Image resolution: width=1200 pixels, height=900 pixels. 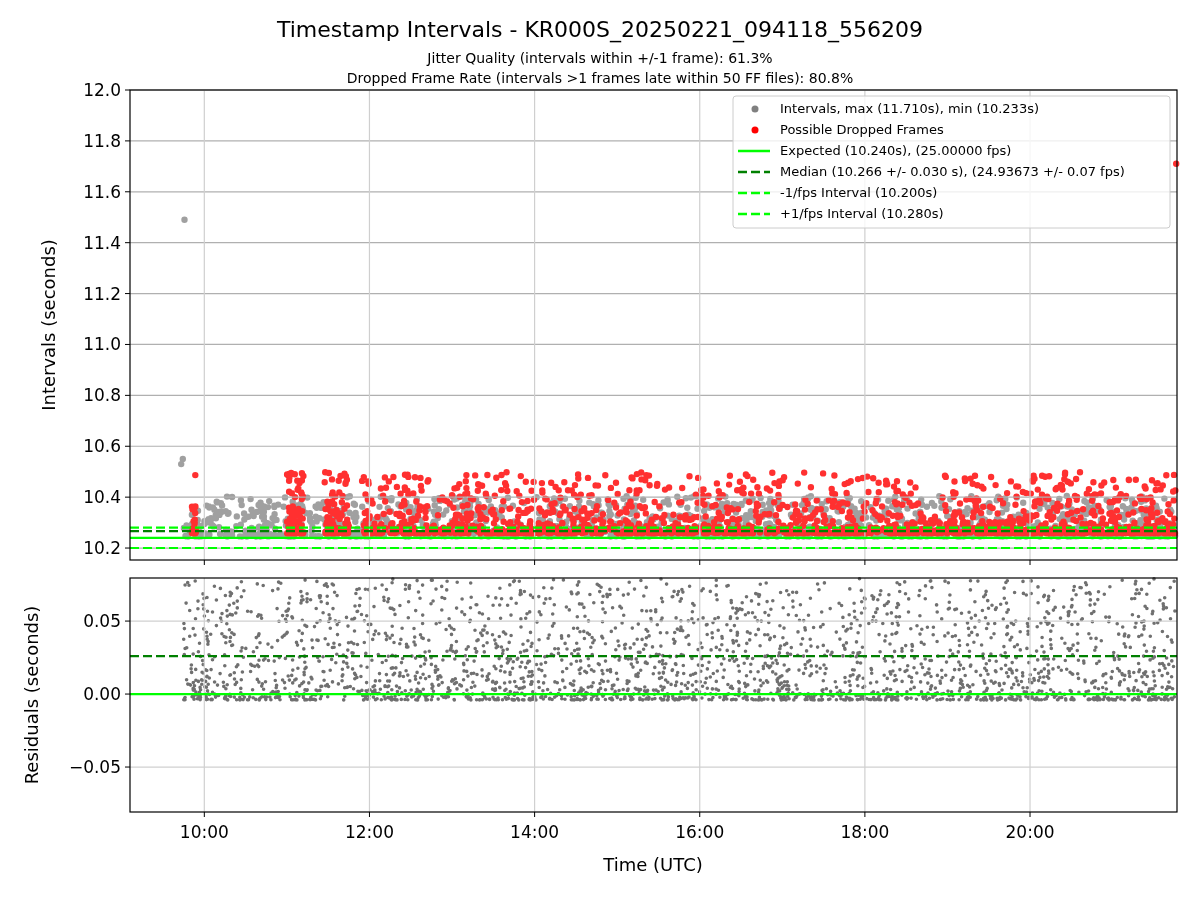 I want to click on y-tick-label: 10.4, so click(x=102, y=497).